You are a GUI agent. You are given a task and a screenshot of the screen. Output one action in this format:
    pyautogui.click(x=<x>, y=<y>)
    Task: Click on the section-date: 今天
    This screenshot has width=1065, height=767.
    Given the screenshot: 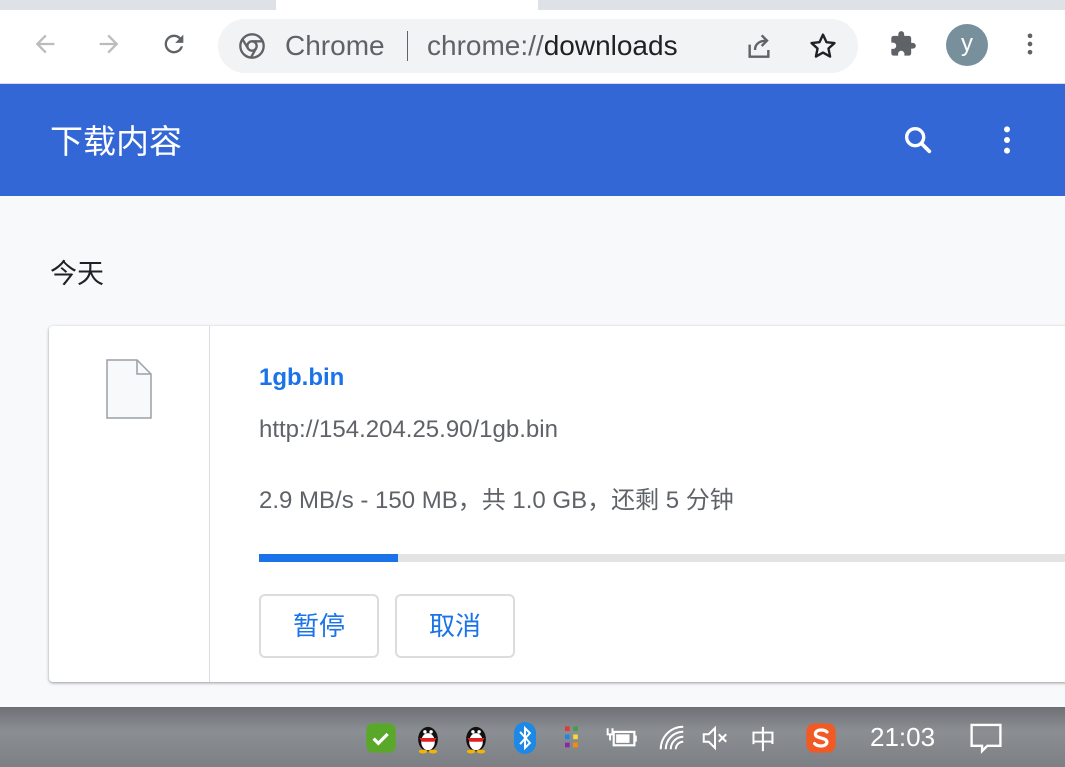 What is the action you would take?
    pyautogui.click(x=77, y=274)
    